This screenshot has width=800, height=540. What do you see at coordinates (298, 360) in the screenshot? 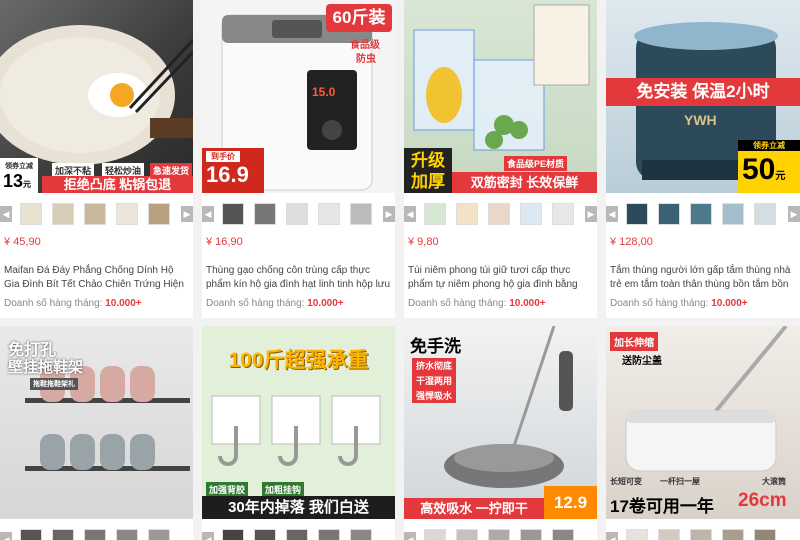
I see `headline: 100斤超强承重` at bounding box center [298, 360].